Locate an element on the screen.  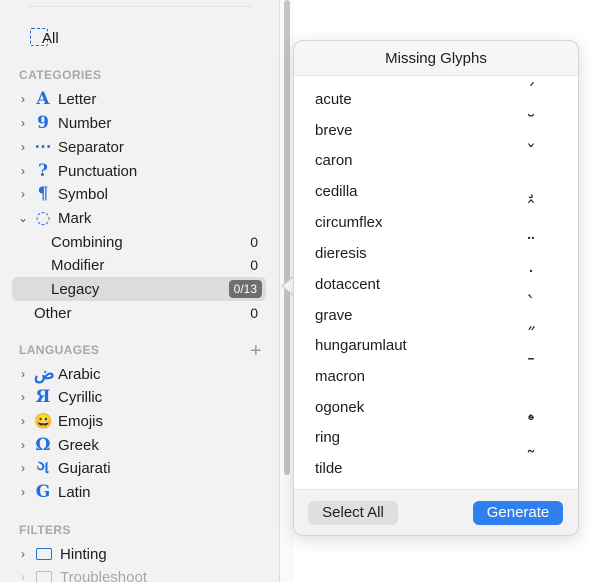
sidebar-item-label: All is located at coordinates (50, 38).